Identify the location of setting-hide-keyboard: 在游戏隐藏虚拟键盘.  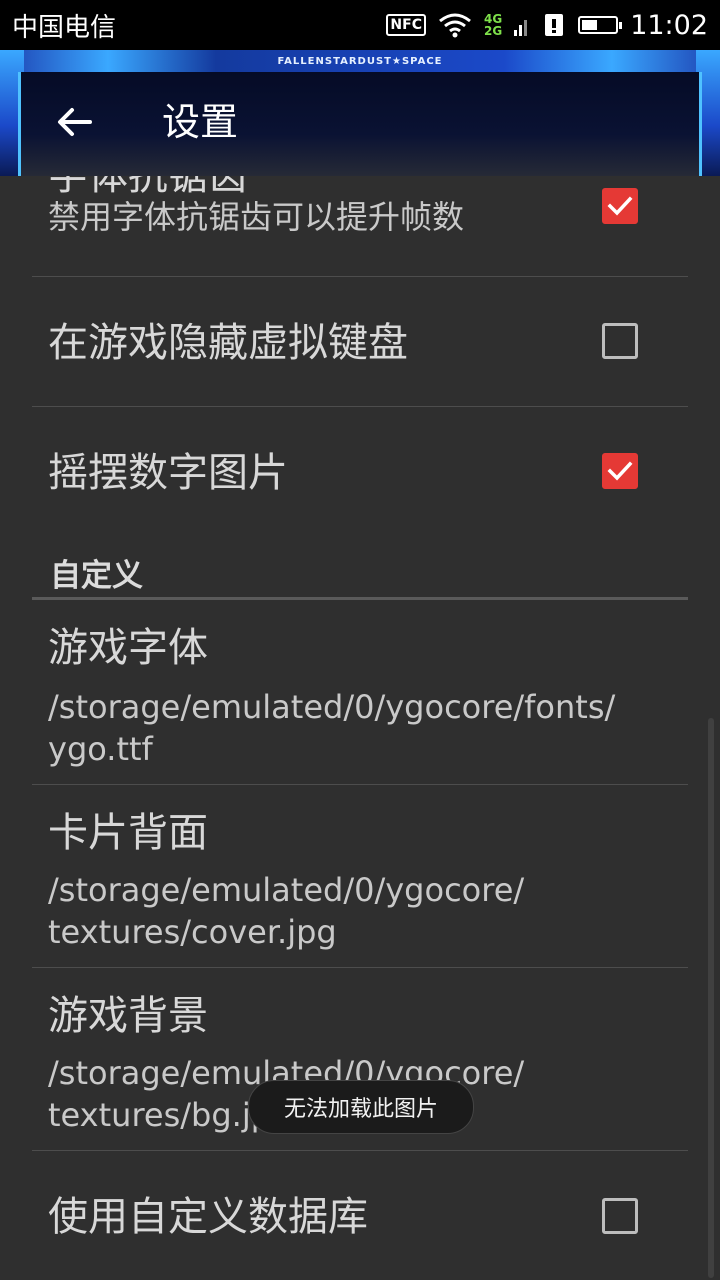
(360, 341).